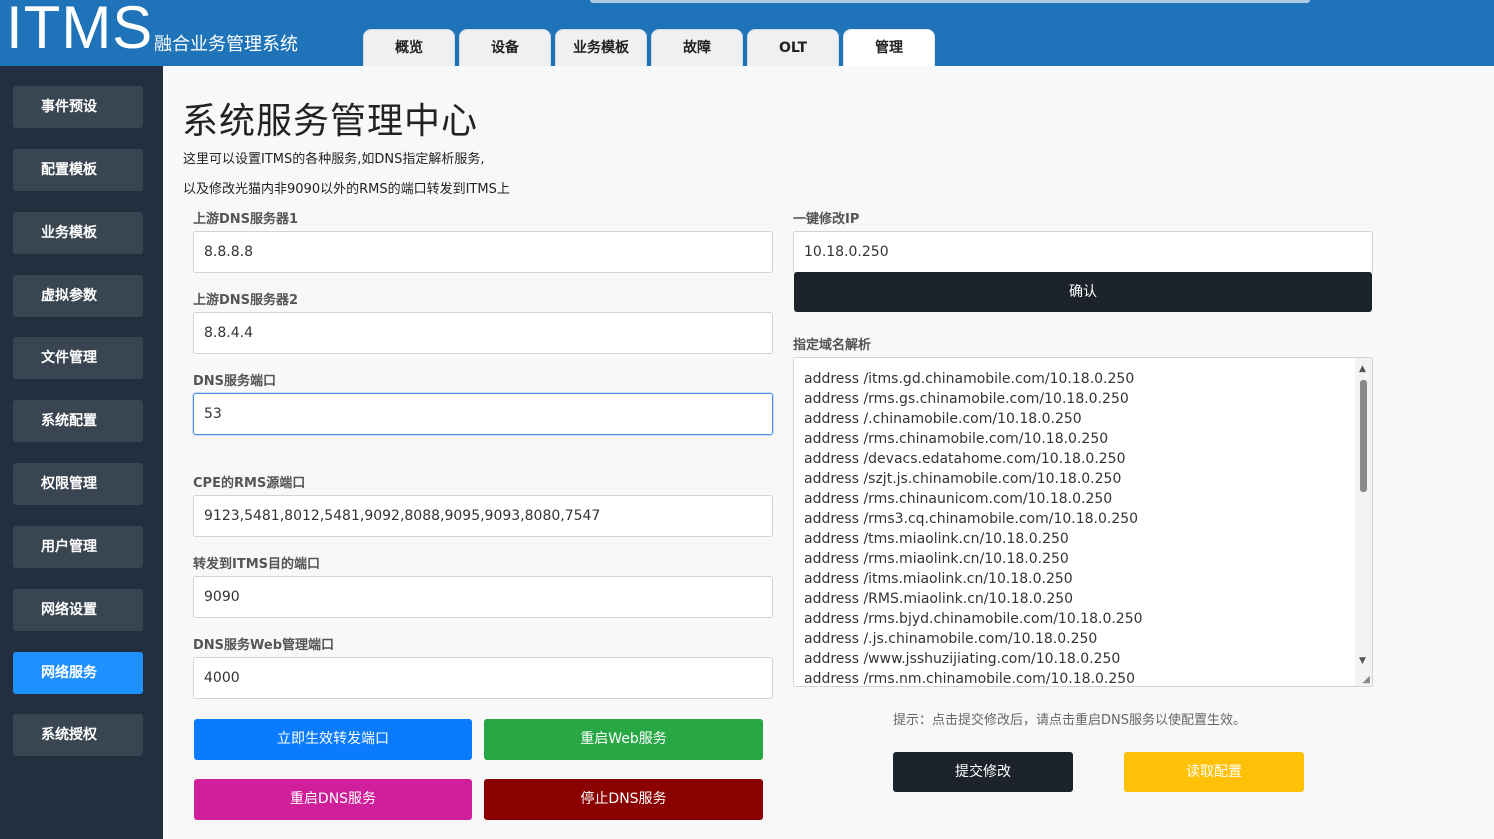  Describe the element at coordinates (623, 739) in the screenshot. I see `restart-web-button: 重启Web服务` at that location.